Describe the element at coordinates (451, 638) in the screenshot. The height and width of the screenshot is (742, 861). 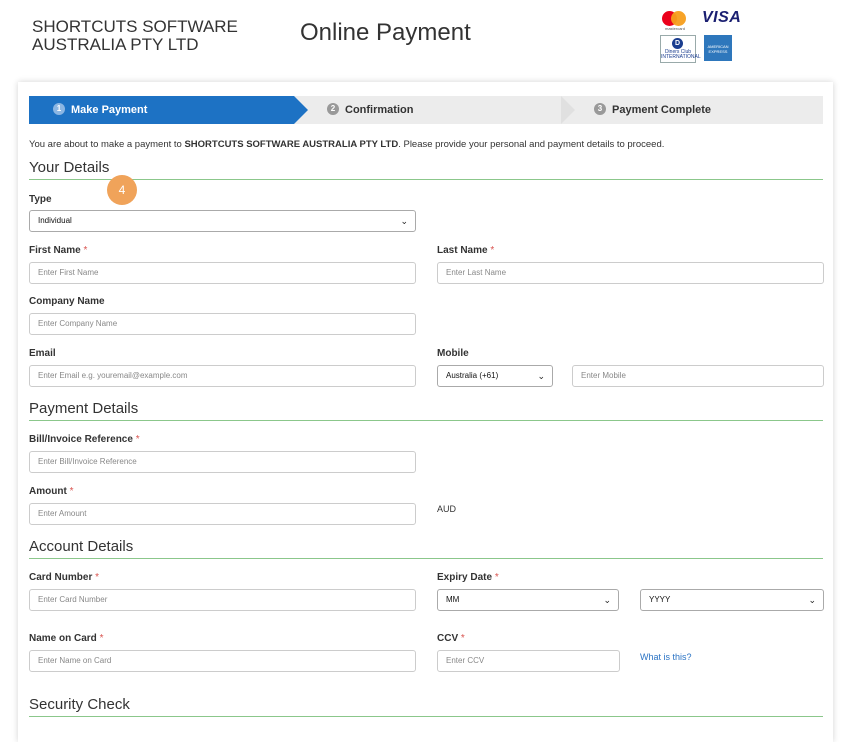
I see `ccv-label: CCV *` at that location.